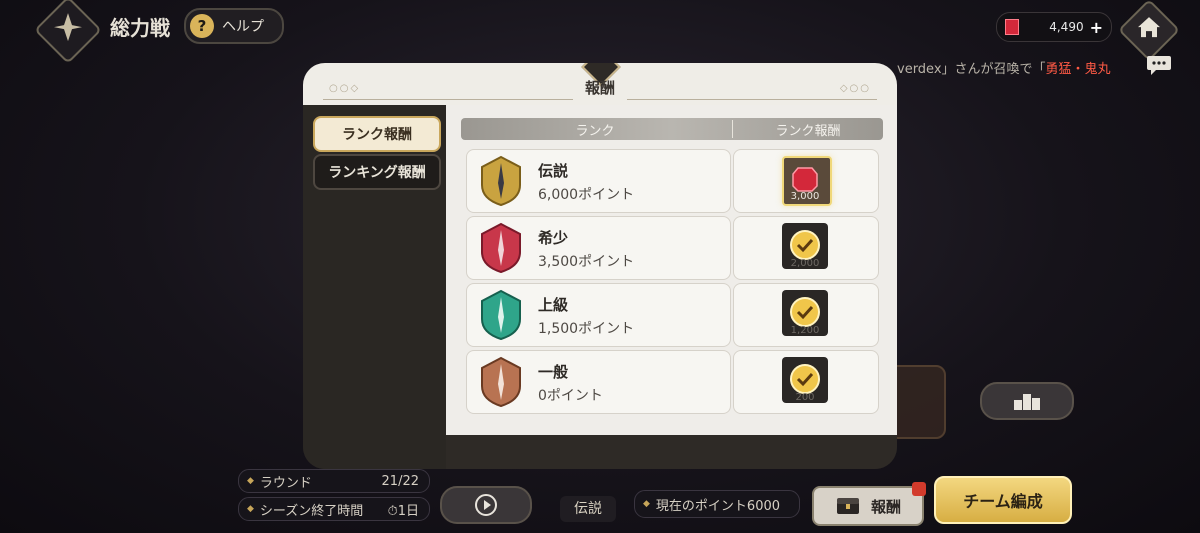 This screenshot has width=1200, height=533. I want to click on rank-points: 1,500ポイント, so click(586, 329).